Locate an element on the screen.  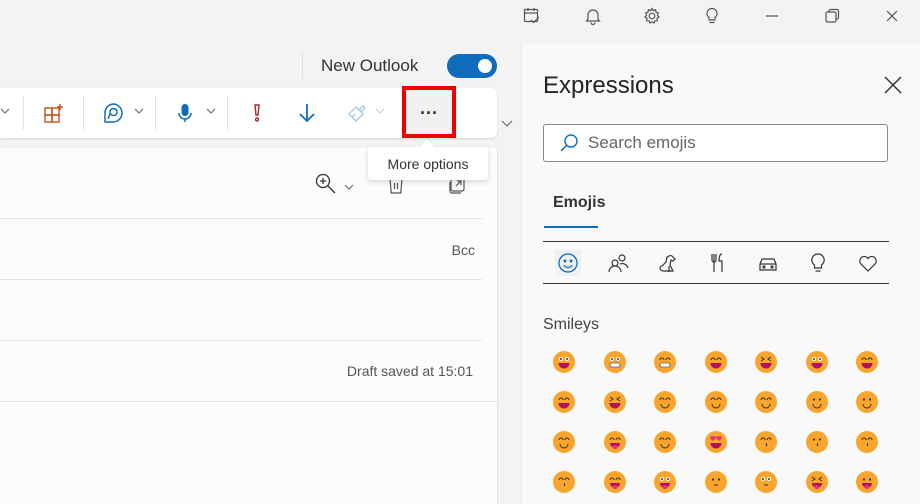
emoji-beaming-face is located at coordinates (665, 362).